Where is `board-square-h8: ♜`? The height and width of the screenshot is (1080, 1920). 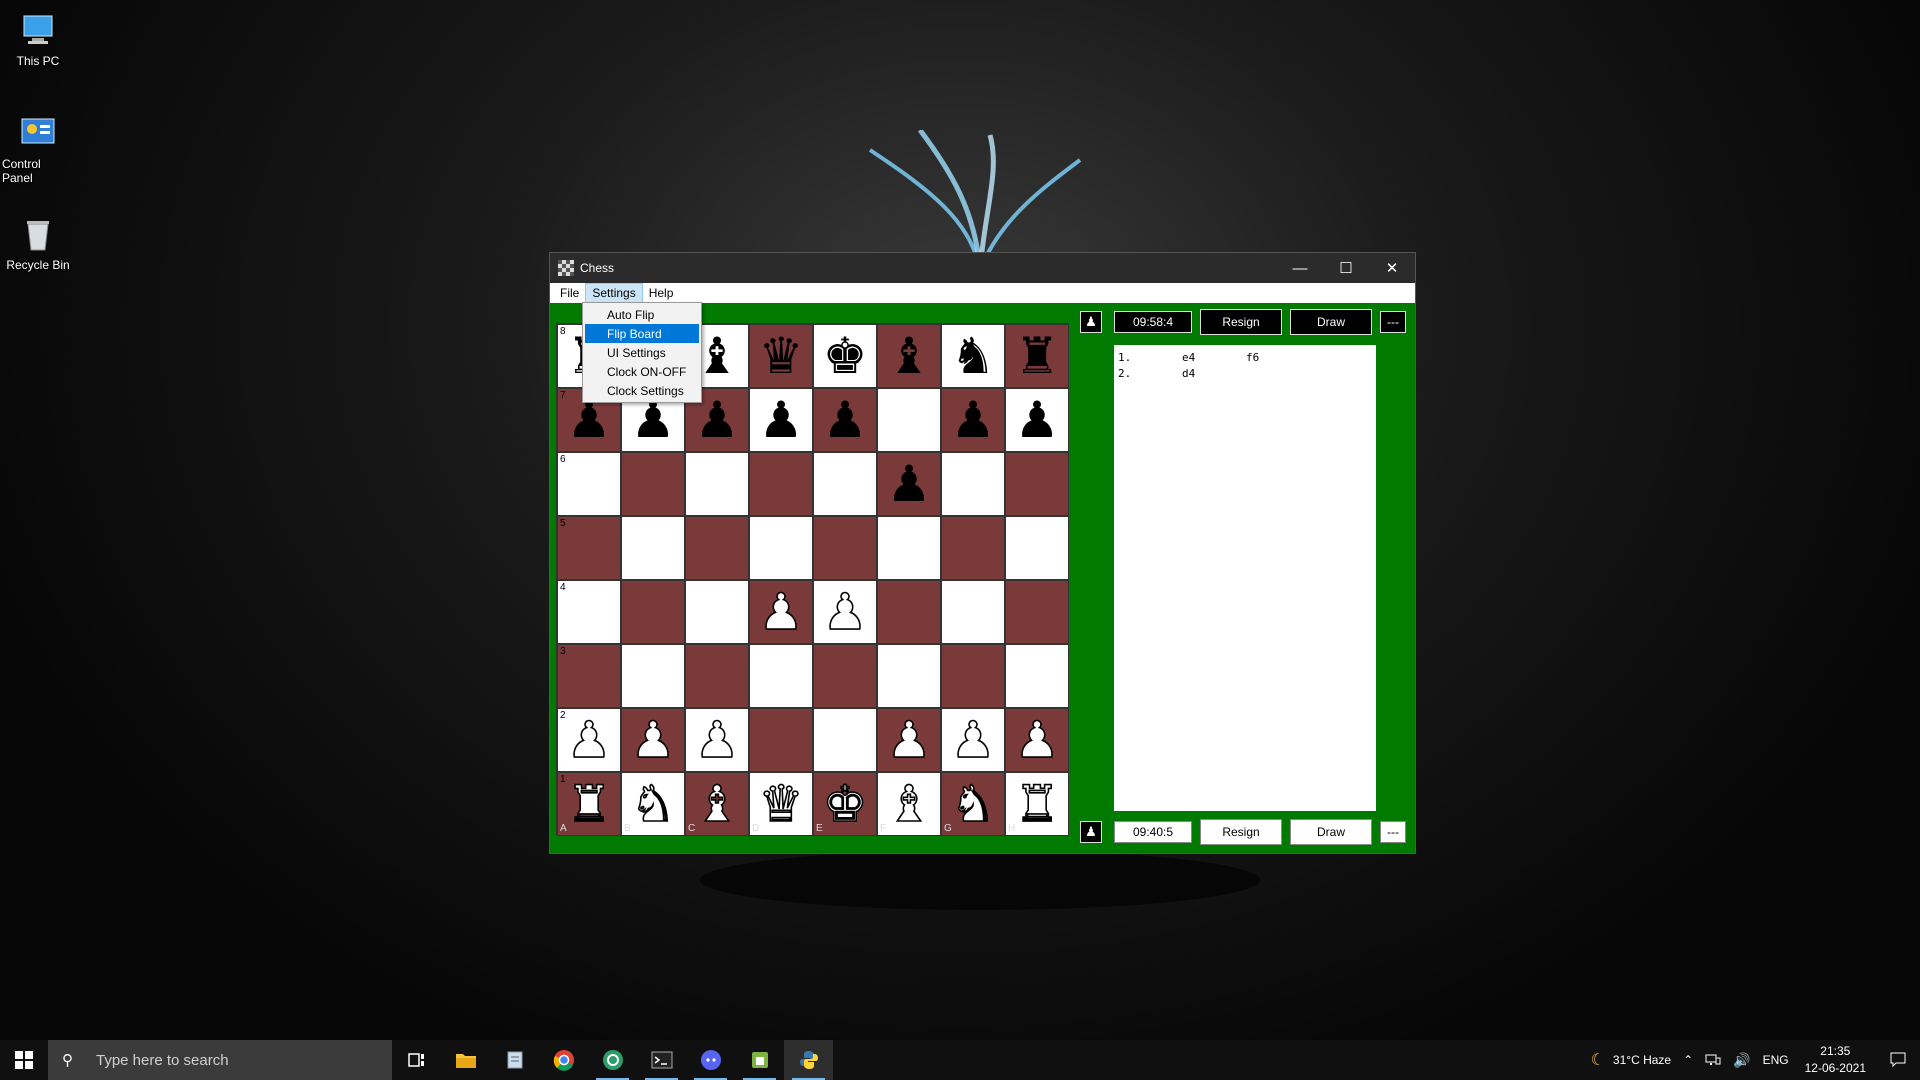 board-square-h8: ♜ is located at coordinates (1037, 356).